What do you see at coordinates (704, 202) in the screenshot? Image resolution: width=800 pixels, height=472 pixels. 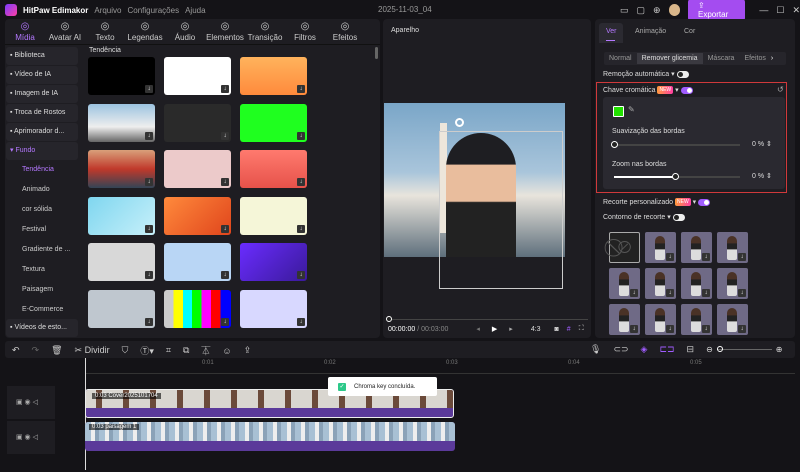 I see `custom-cut-toggle` at bounding box center [704, 202].